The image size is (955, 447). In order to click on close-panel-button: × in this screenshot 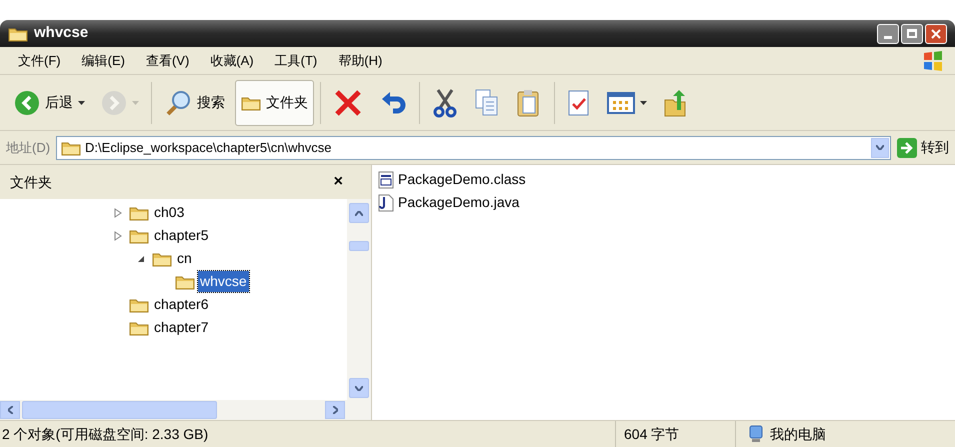, I will do `click(338, 182)`.